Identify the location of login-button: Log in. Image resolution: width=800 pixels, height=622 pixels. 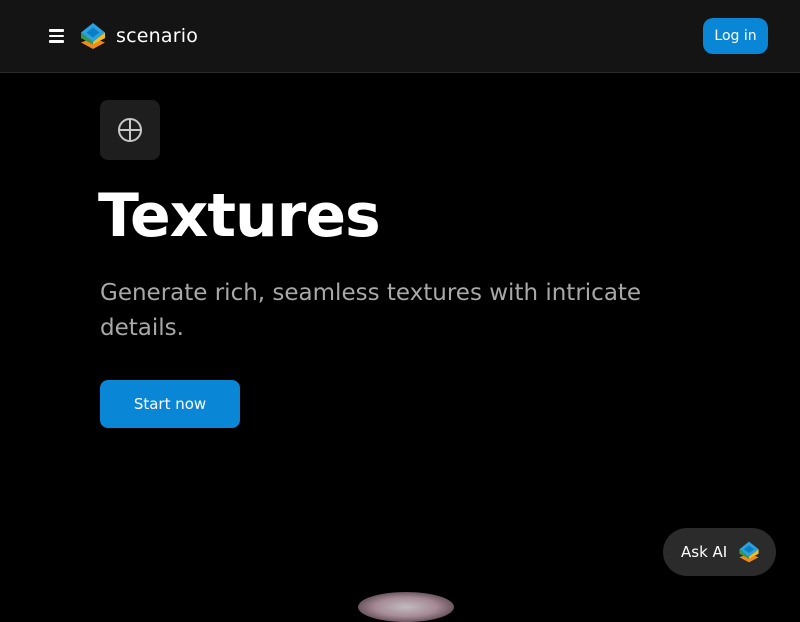
(735, 36).